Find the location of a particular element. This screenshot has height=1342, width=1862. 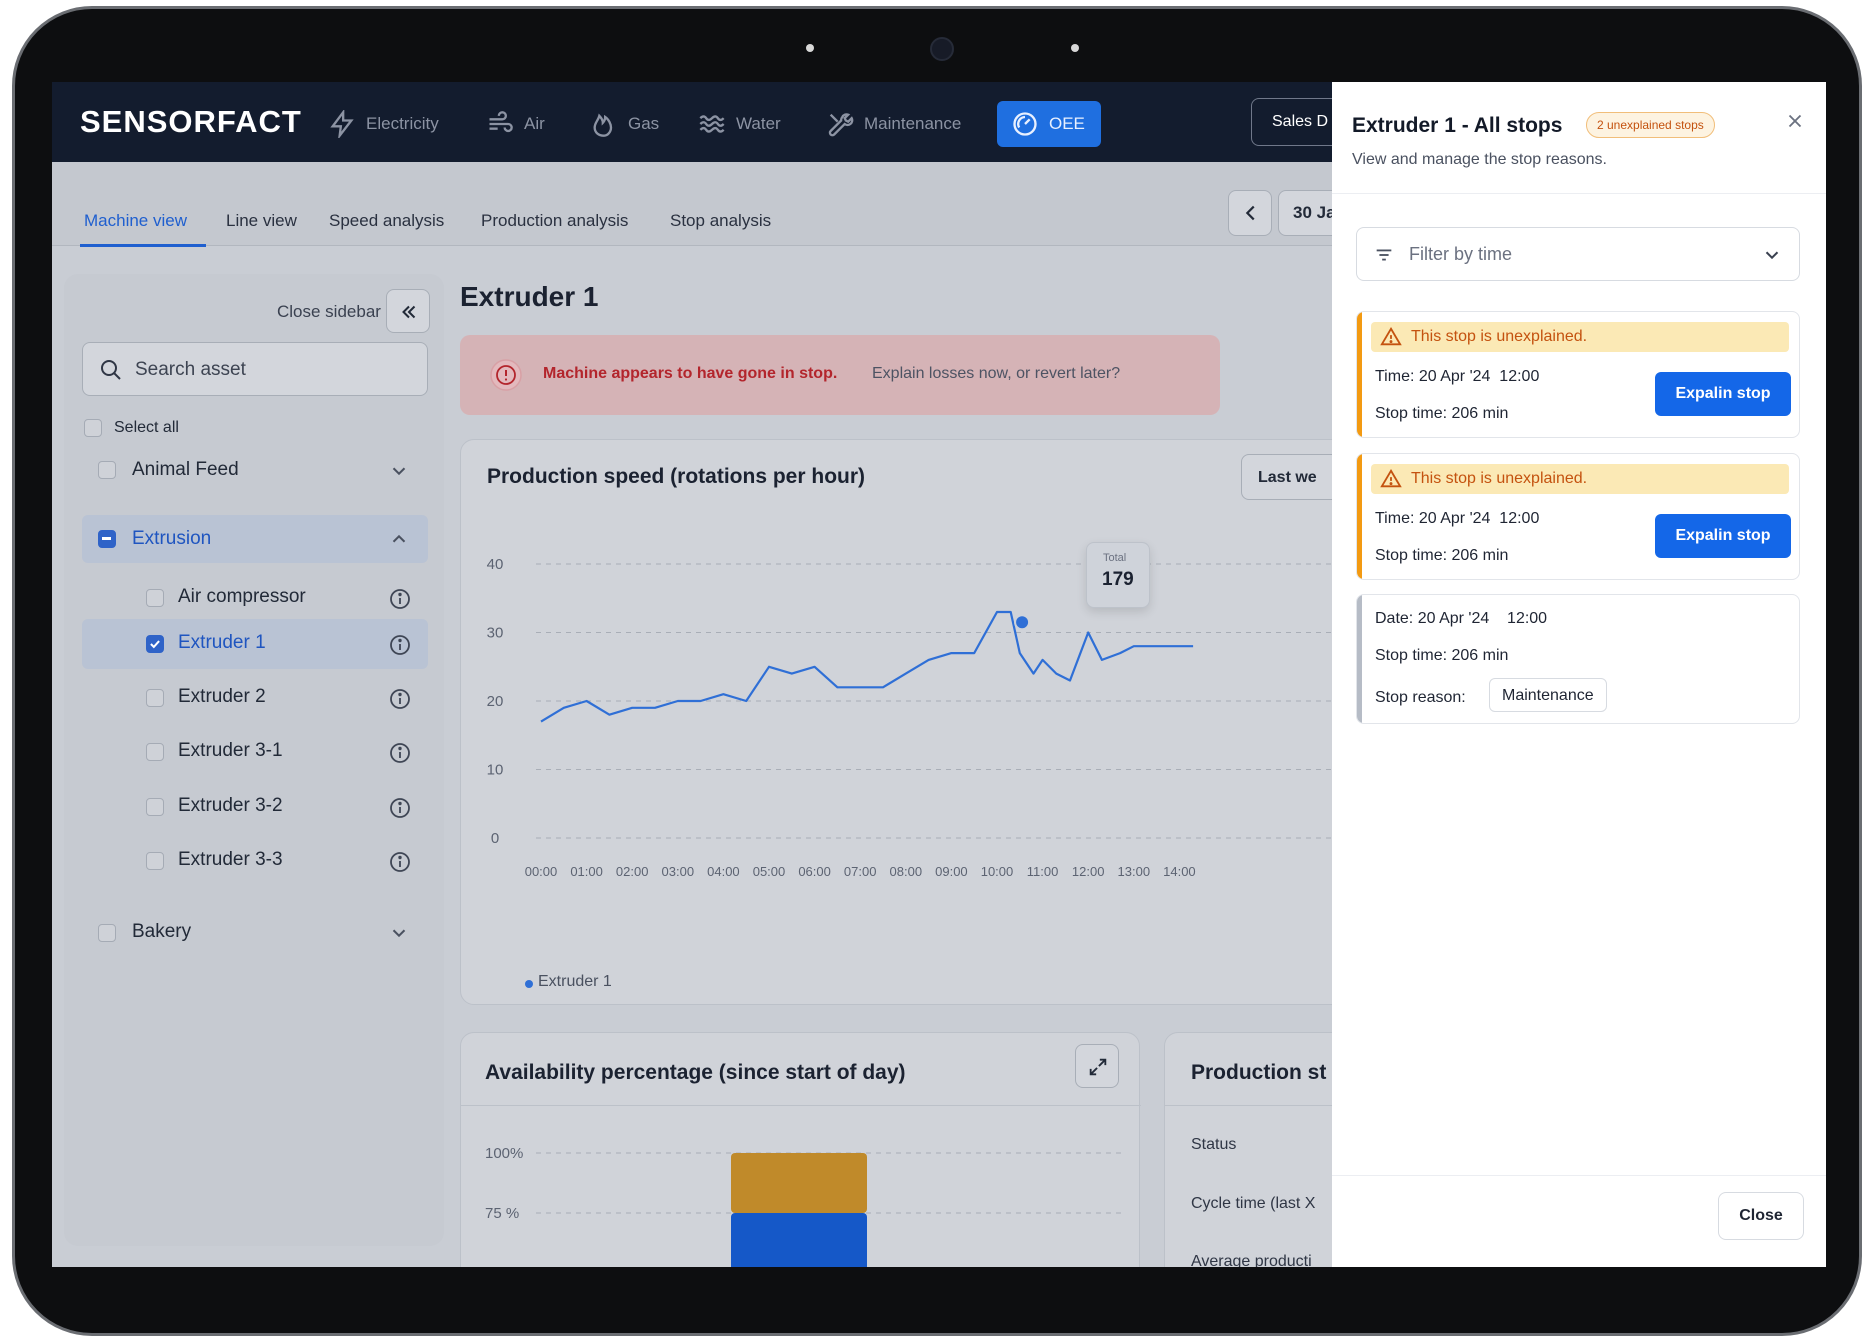

nav-label: OEE is located at coordinates (1067, 123).